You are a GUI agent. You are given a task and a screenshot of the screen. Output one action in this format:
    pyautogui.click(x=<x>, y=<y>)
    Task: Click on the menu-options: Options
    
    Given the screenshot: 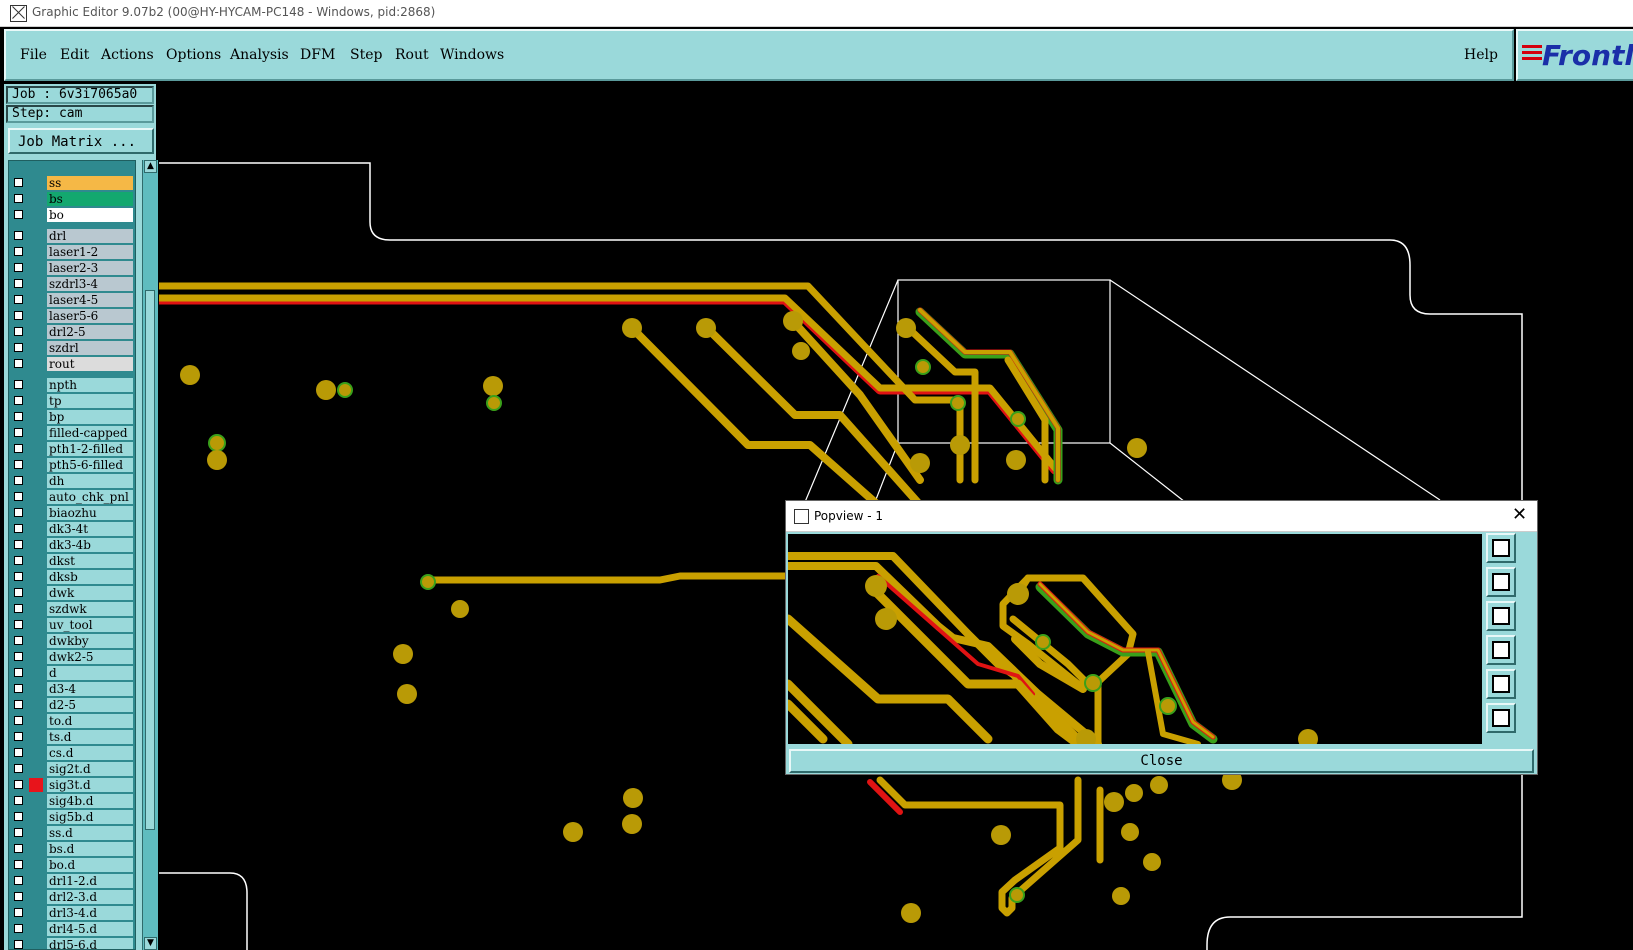 What is the action you would take?
    pyautogui.click(x=193, y=55)
    